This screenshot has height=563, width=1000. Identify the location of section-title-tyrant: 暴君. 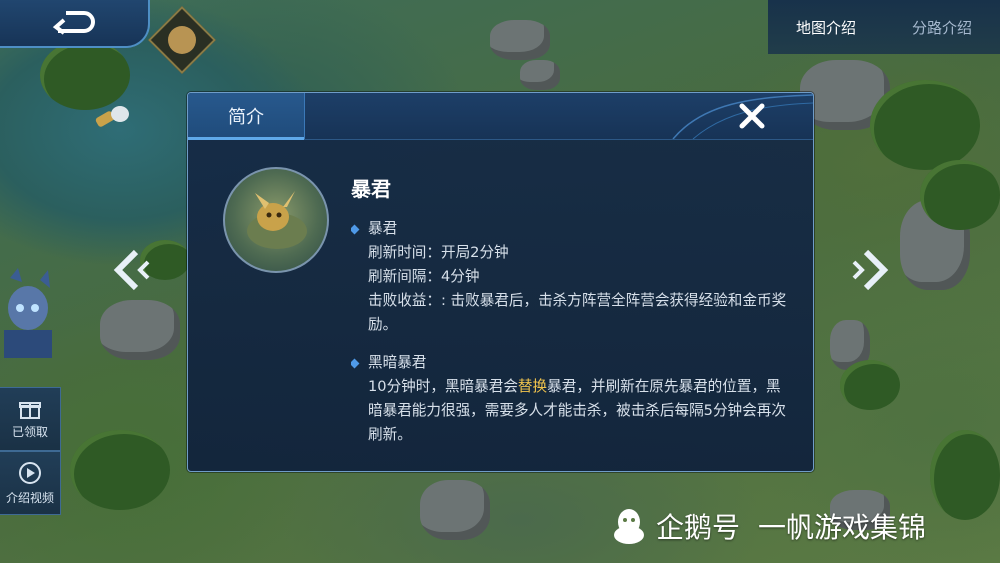
(573, 229).